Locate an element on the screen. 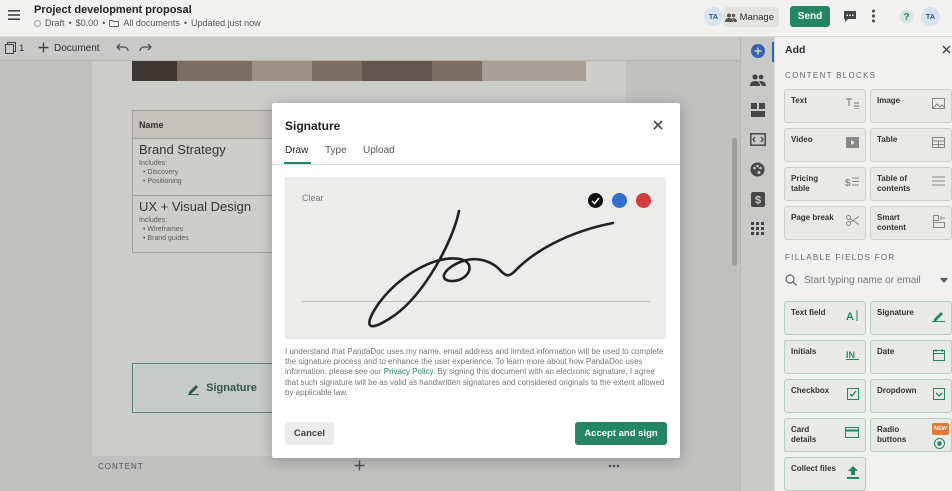 This screenshot has width=952, height=491. table-icon is located at coordinates (938, 142).